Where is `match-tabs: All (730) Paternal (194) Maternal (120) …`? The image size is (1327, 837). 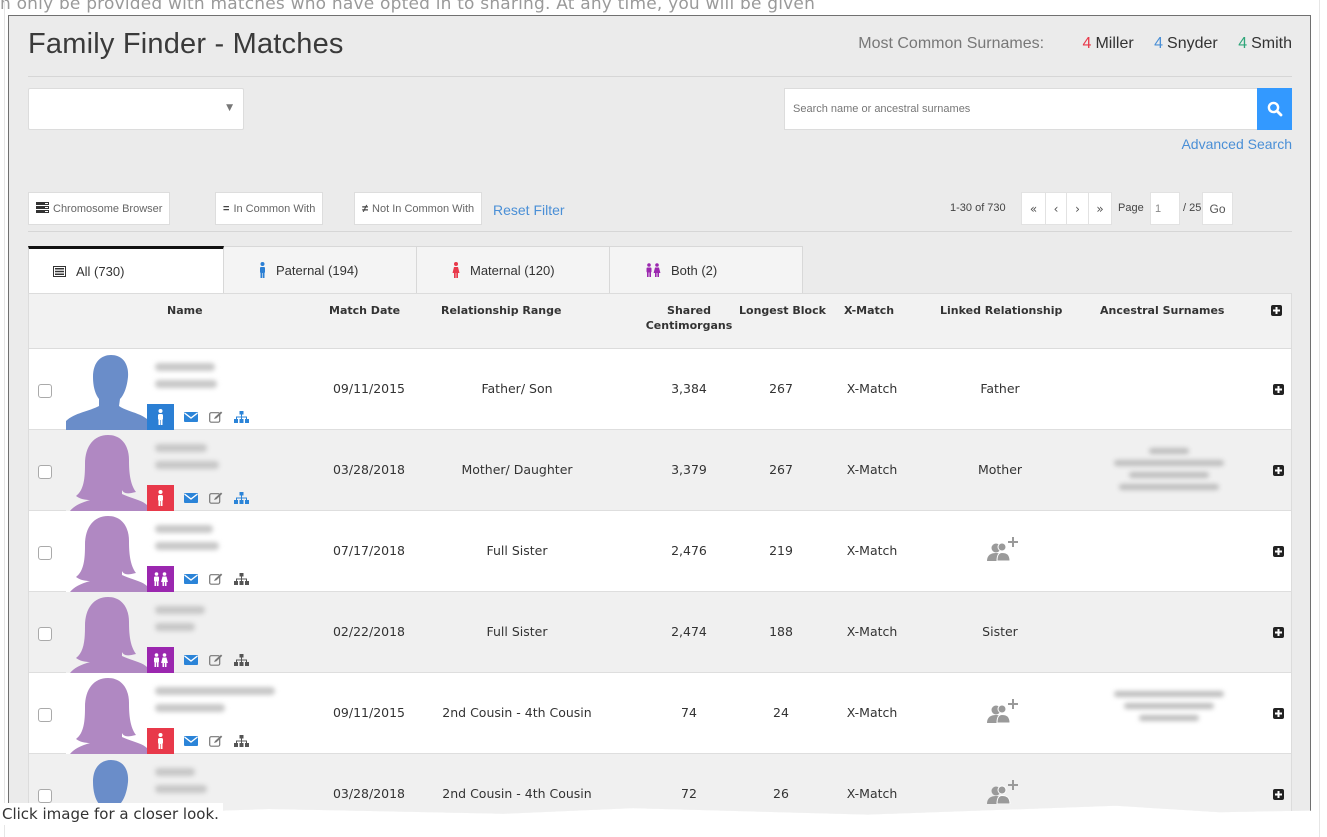
match-tabs: All (730) Paternal (194) Maternal (120) … is located at coordinates (415, 270).